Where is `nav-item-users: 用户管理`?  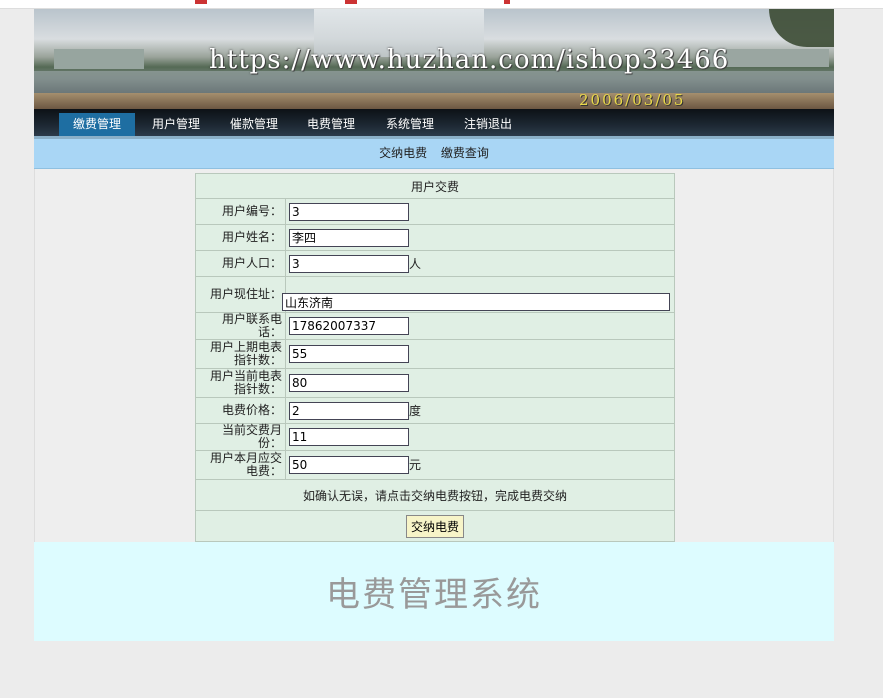 nav-item-users: 用户管理 is located at coordinates (176, 124).